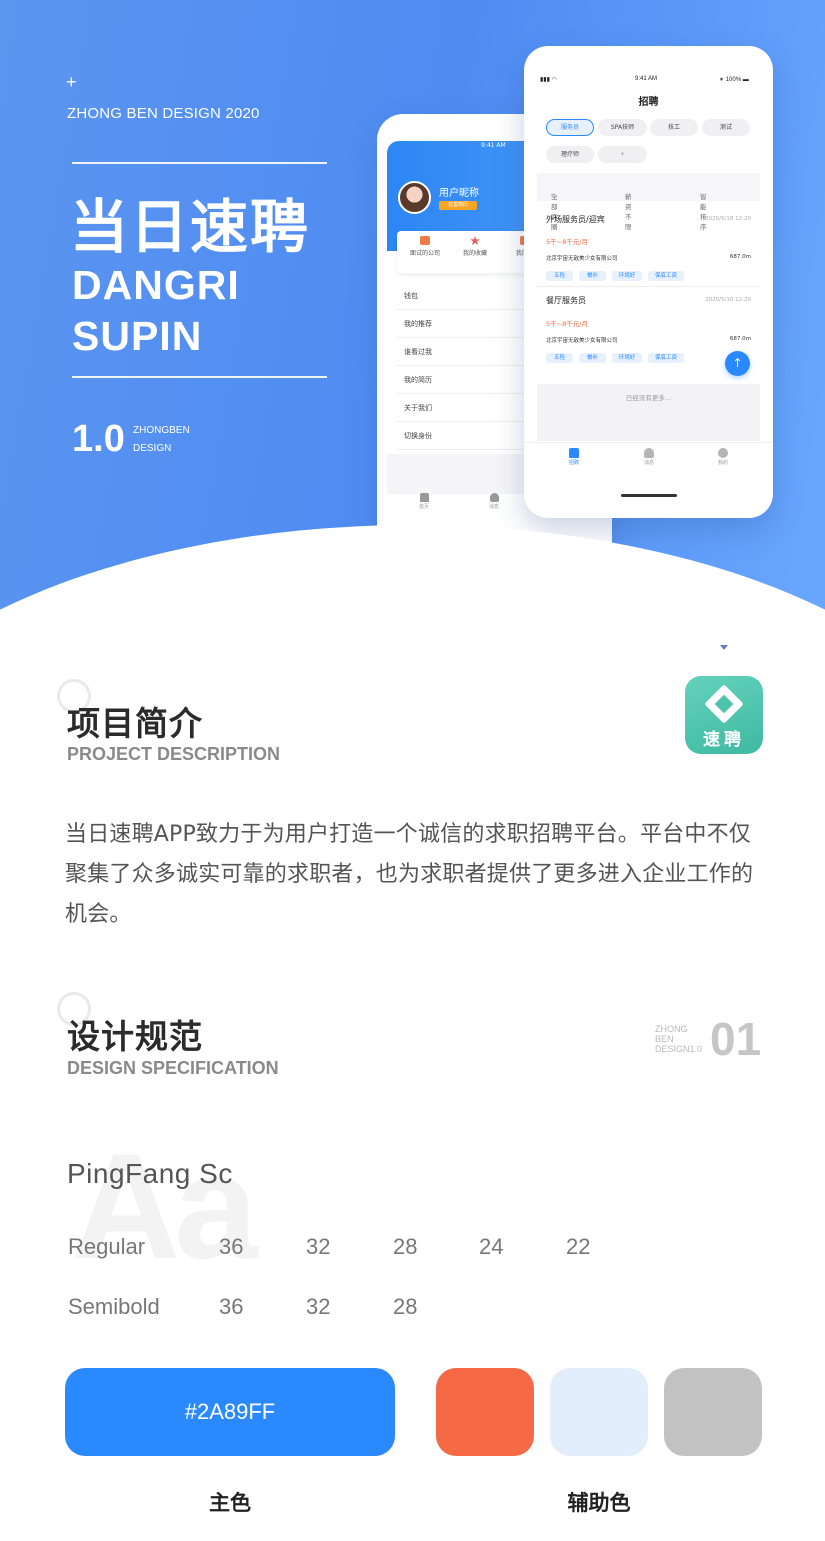  What do you see at coordinates (174, 754) in the screenshot?
I see `project-subtitle: PROJECT DESCRIPTION` at bounding box center [174, 754].